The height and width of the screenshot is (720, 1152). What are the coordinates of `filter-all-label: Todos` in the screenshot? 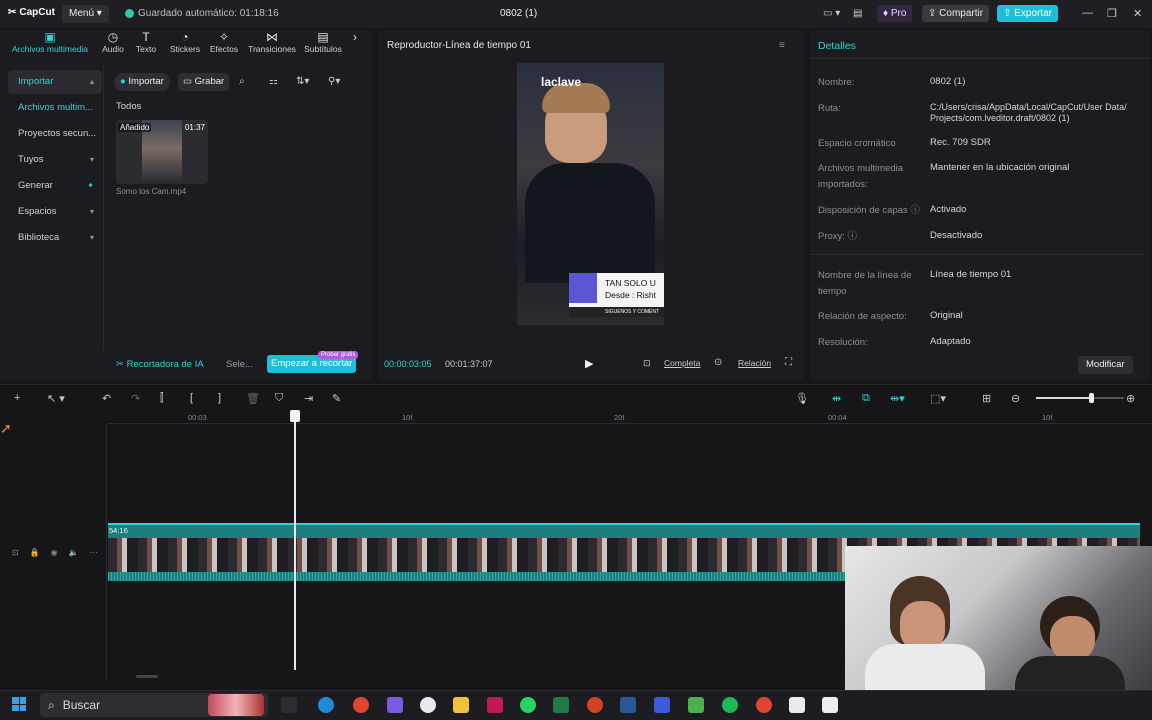 It's located at (128, 106).